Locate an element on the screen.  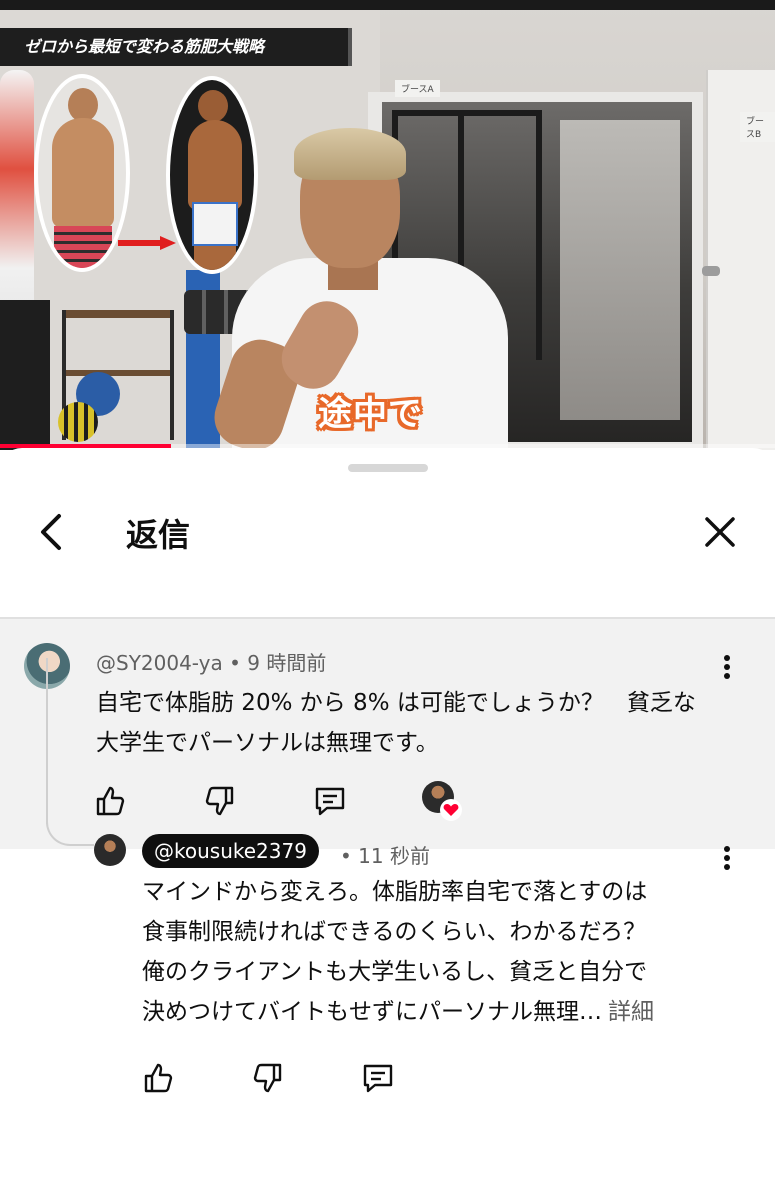
video-bench is located at coordinates (25, 375).